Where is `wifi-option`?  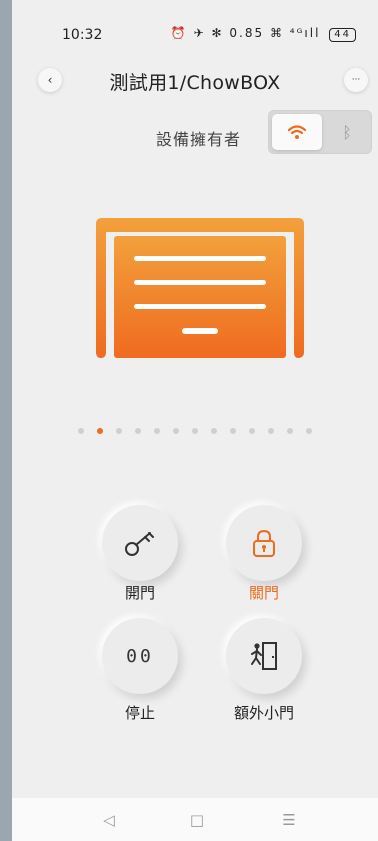
wifi-option is located at coordinates (297, 132).